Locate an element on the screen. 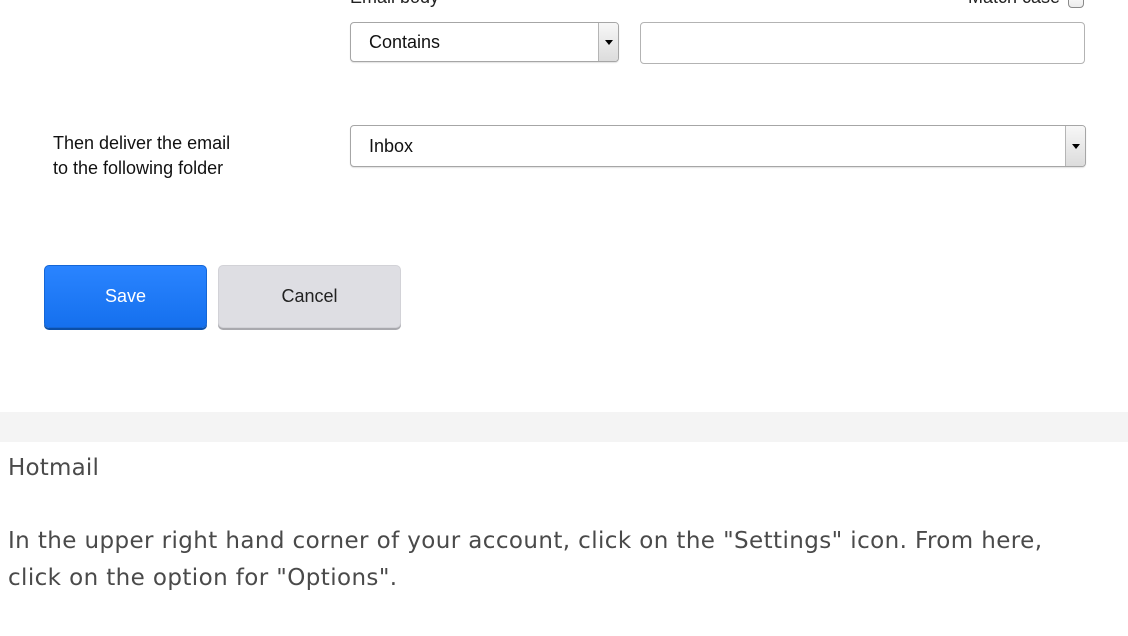 Image resolution: width=1128 pixels, height=636 pixels. email-body-label: Email body is located at coordinates (394, 4).